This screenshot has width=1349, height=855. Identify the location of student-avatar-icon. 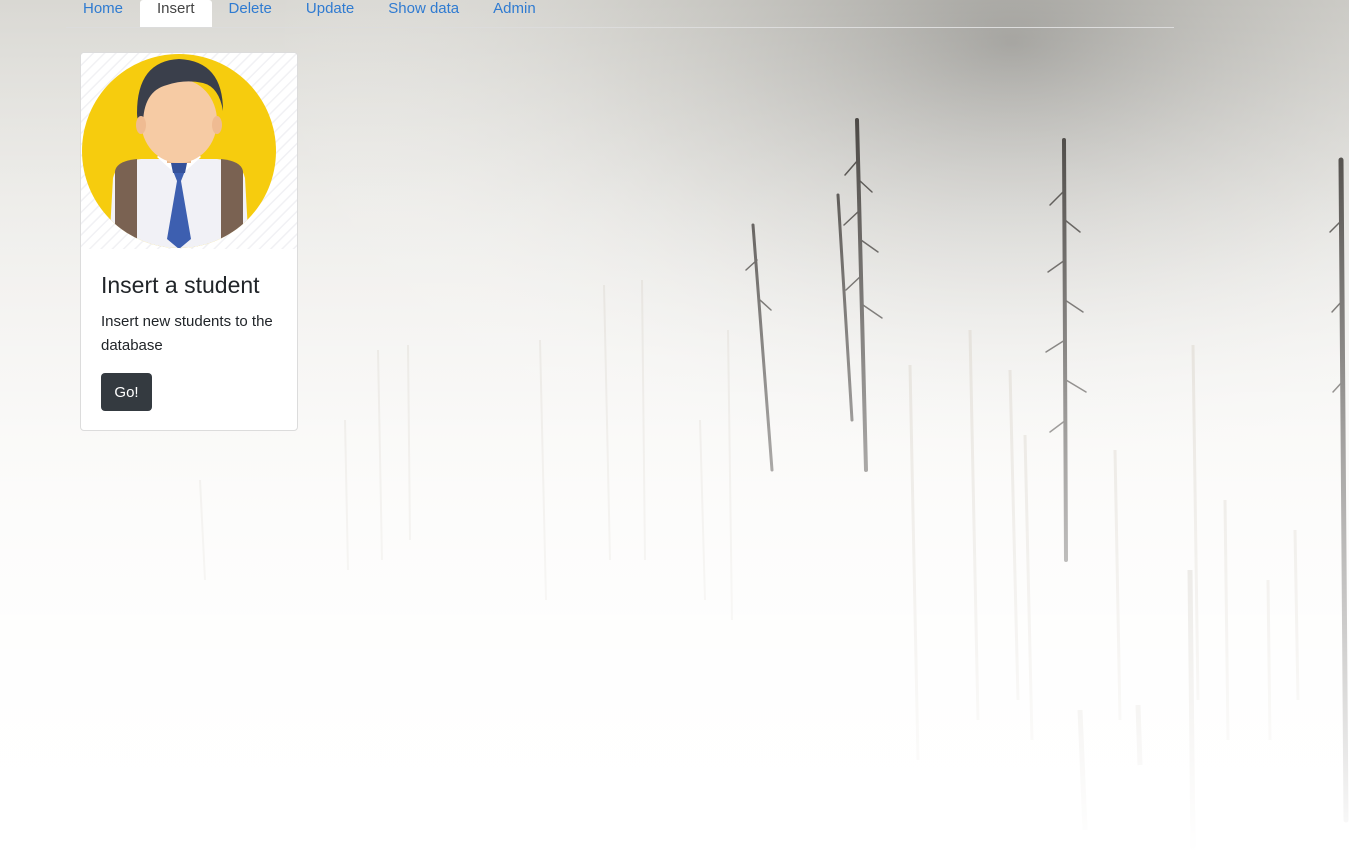
(189, 151).